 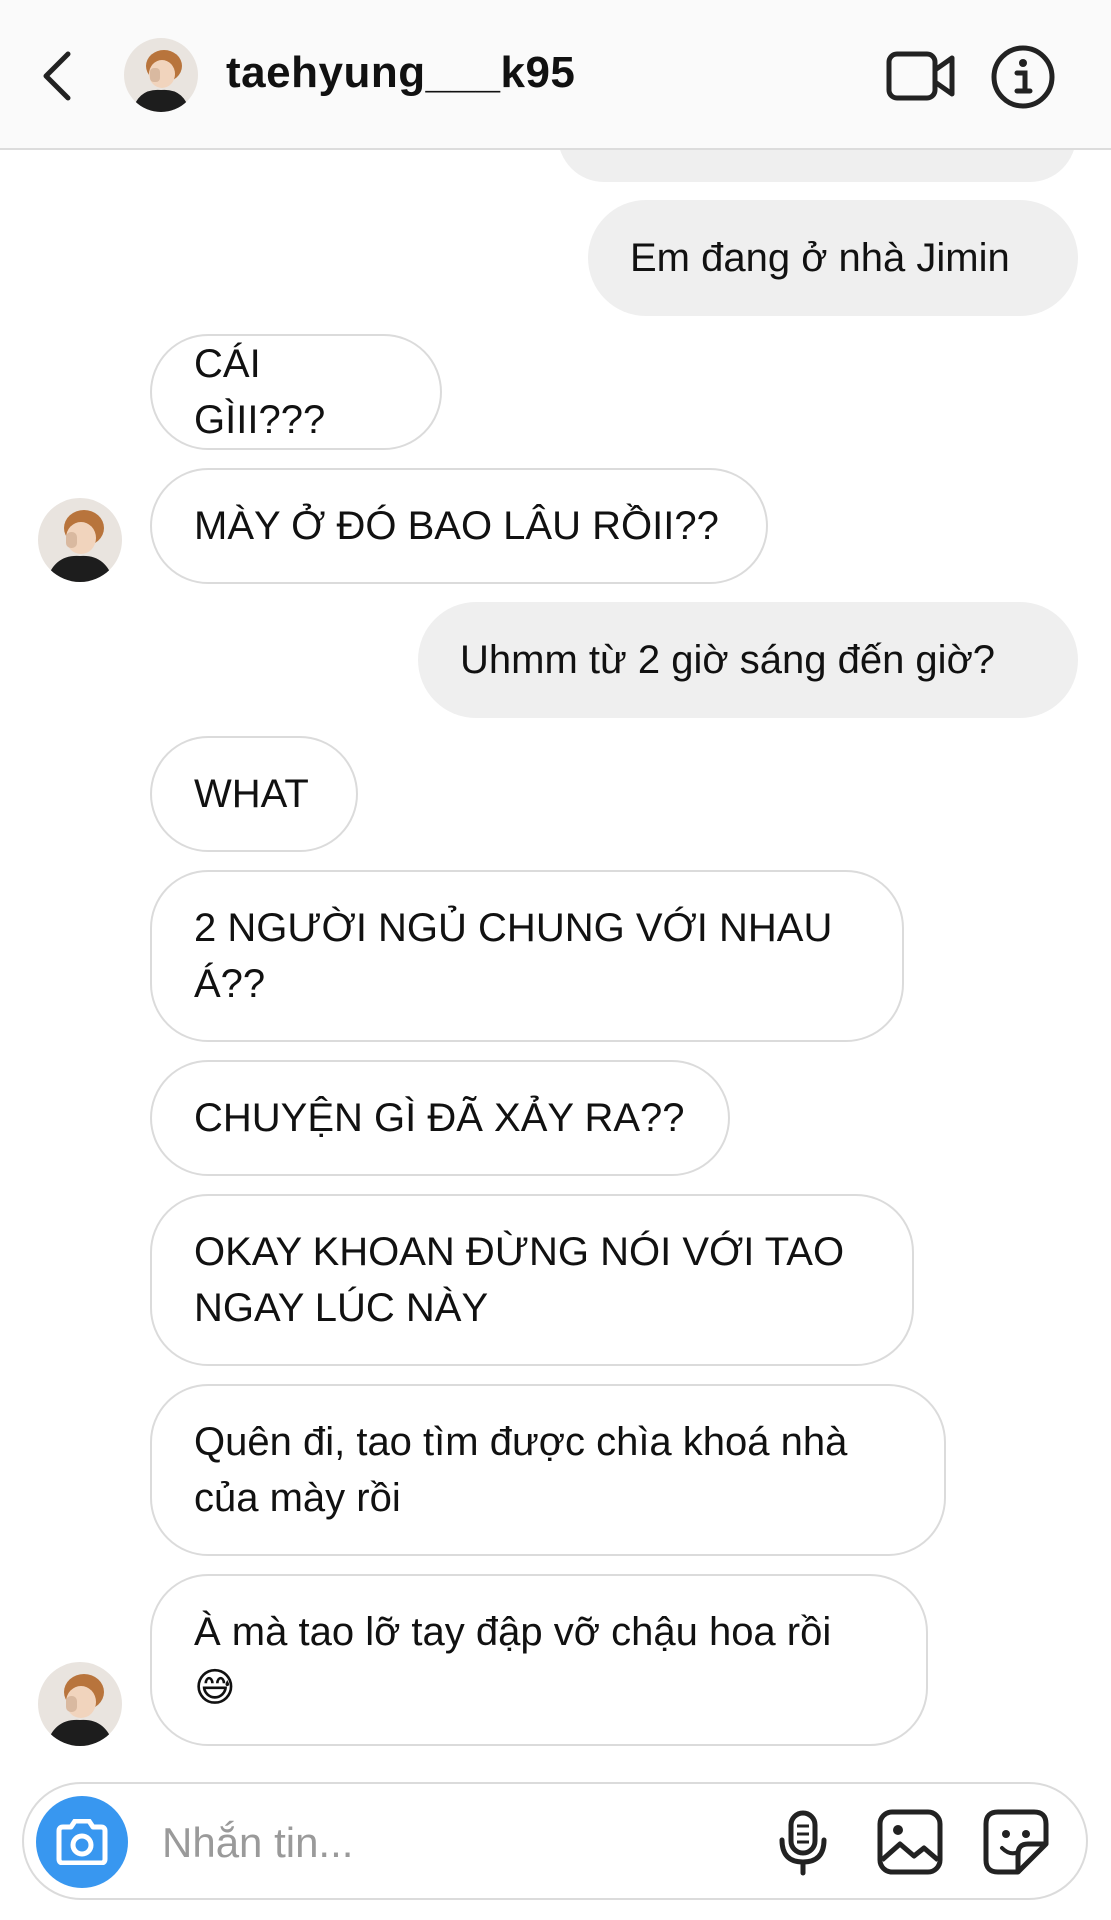 What do you see at coordinates (539, 1660) in the screenshot?
I see `message-bubble-incoming: À mà tao lỡ tay đập vỡ chậu hoa rồi 😅` at bounding box center [539, 1660].